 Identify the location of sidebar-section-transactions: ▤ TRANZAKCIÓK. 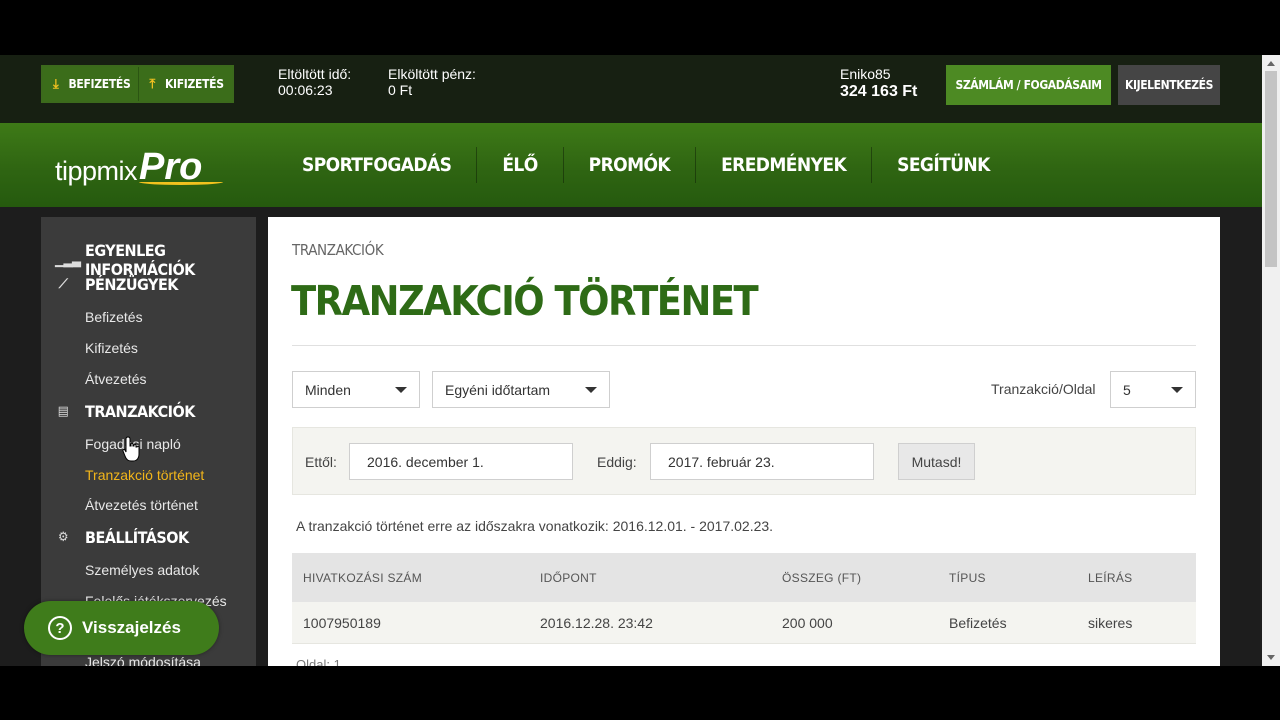
(125, 411).